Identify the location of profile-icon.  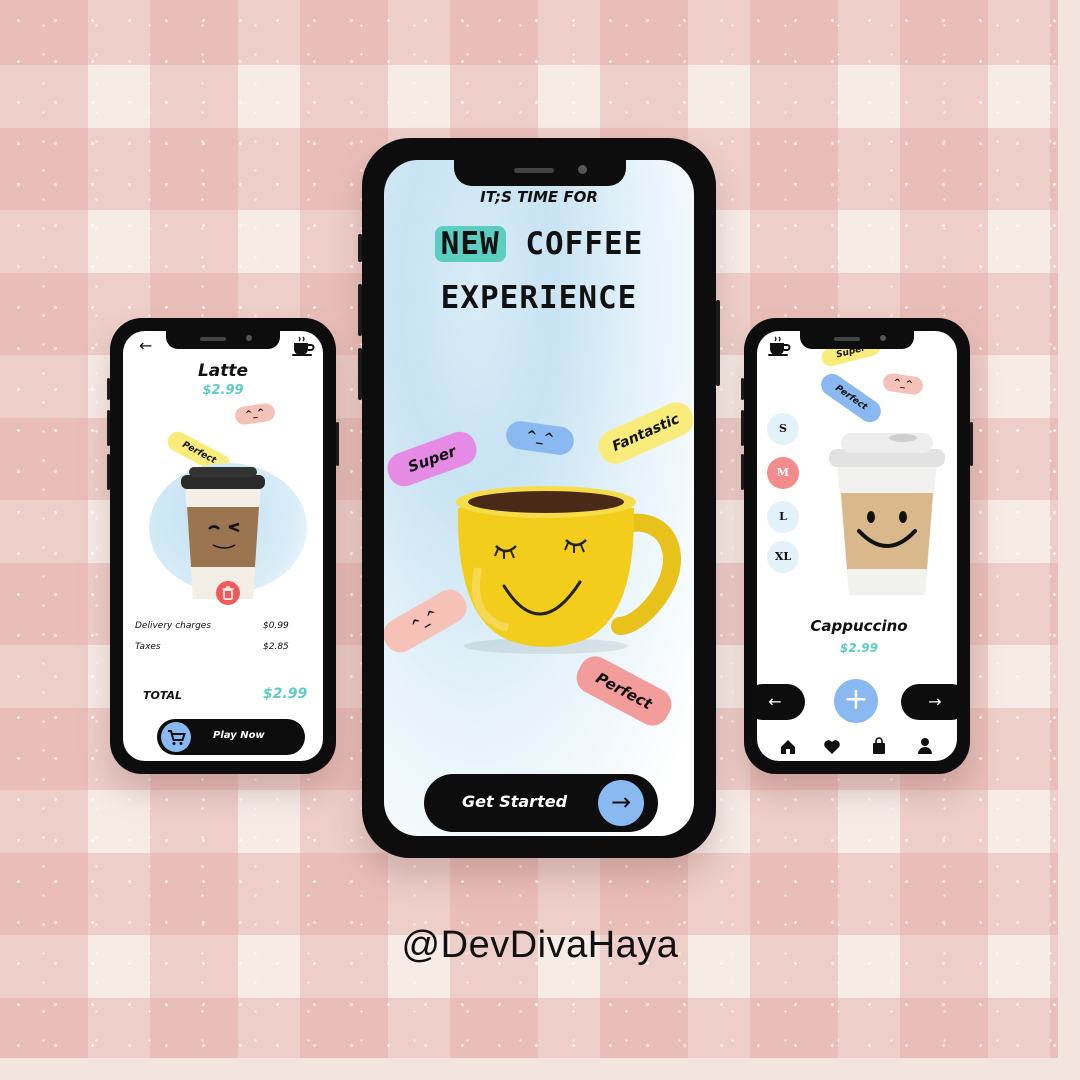
(925, 748).